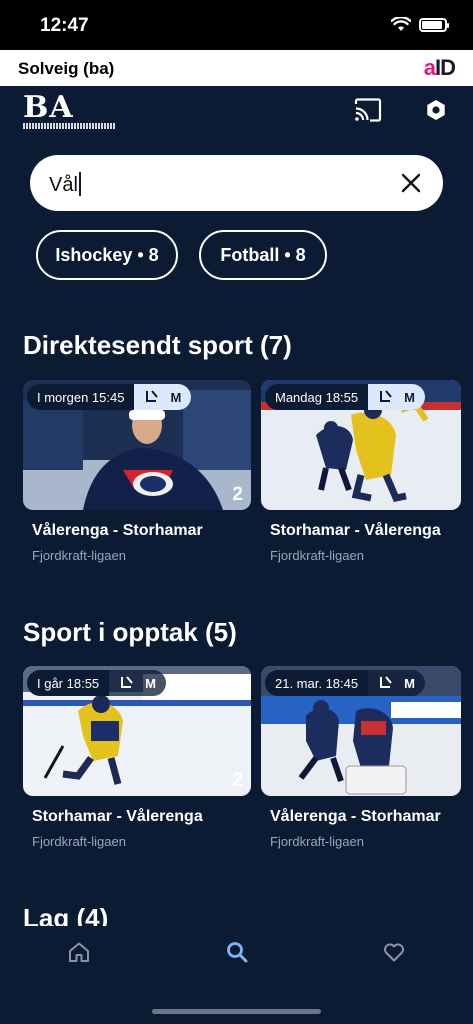 Image resolution: width=473 pixels, height=1024 pixels. Describe the element at coordinates (236, 1011) in the screenshot. I see `home-indicator` at that location.